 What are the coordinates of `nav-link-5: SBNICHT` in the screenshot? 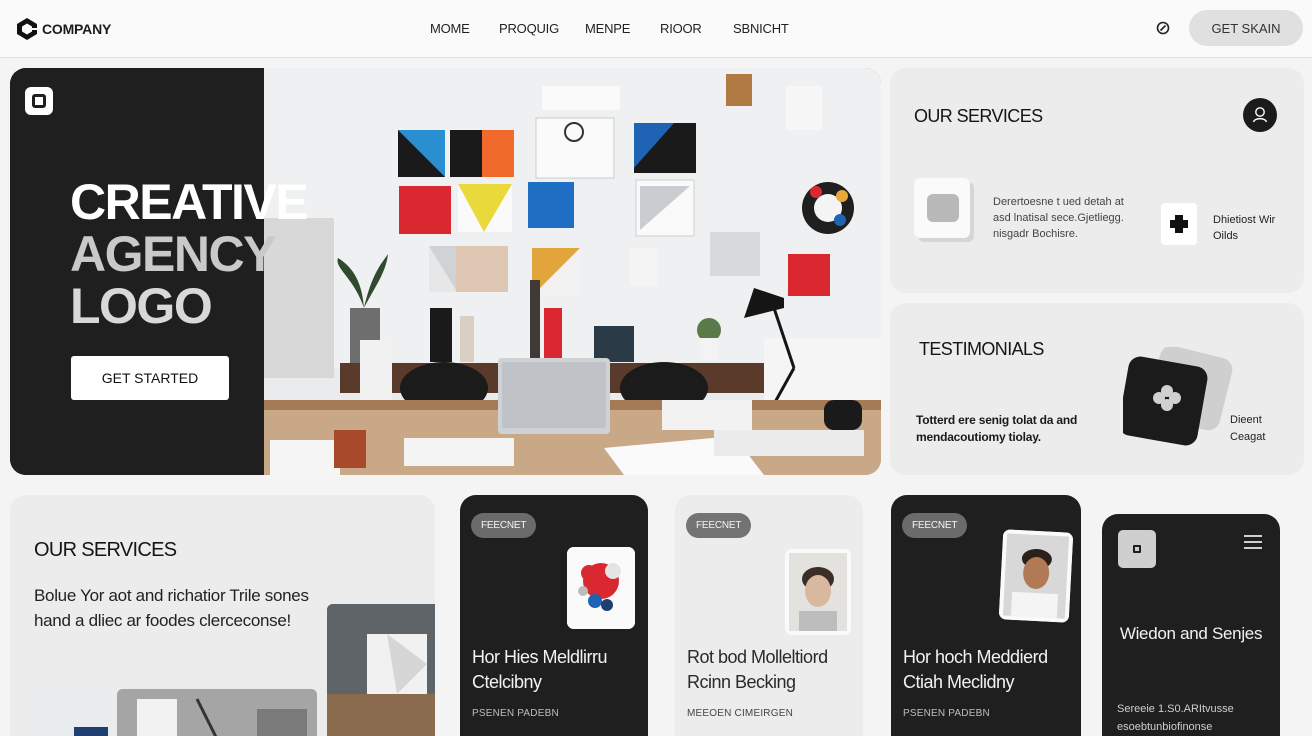 It's located at (761, 28).